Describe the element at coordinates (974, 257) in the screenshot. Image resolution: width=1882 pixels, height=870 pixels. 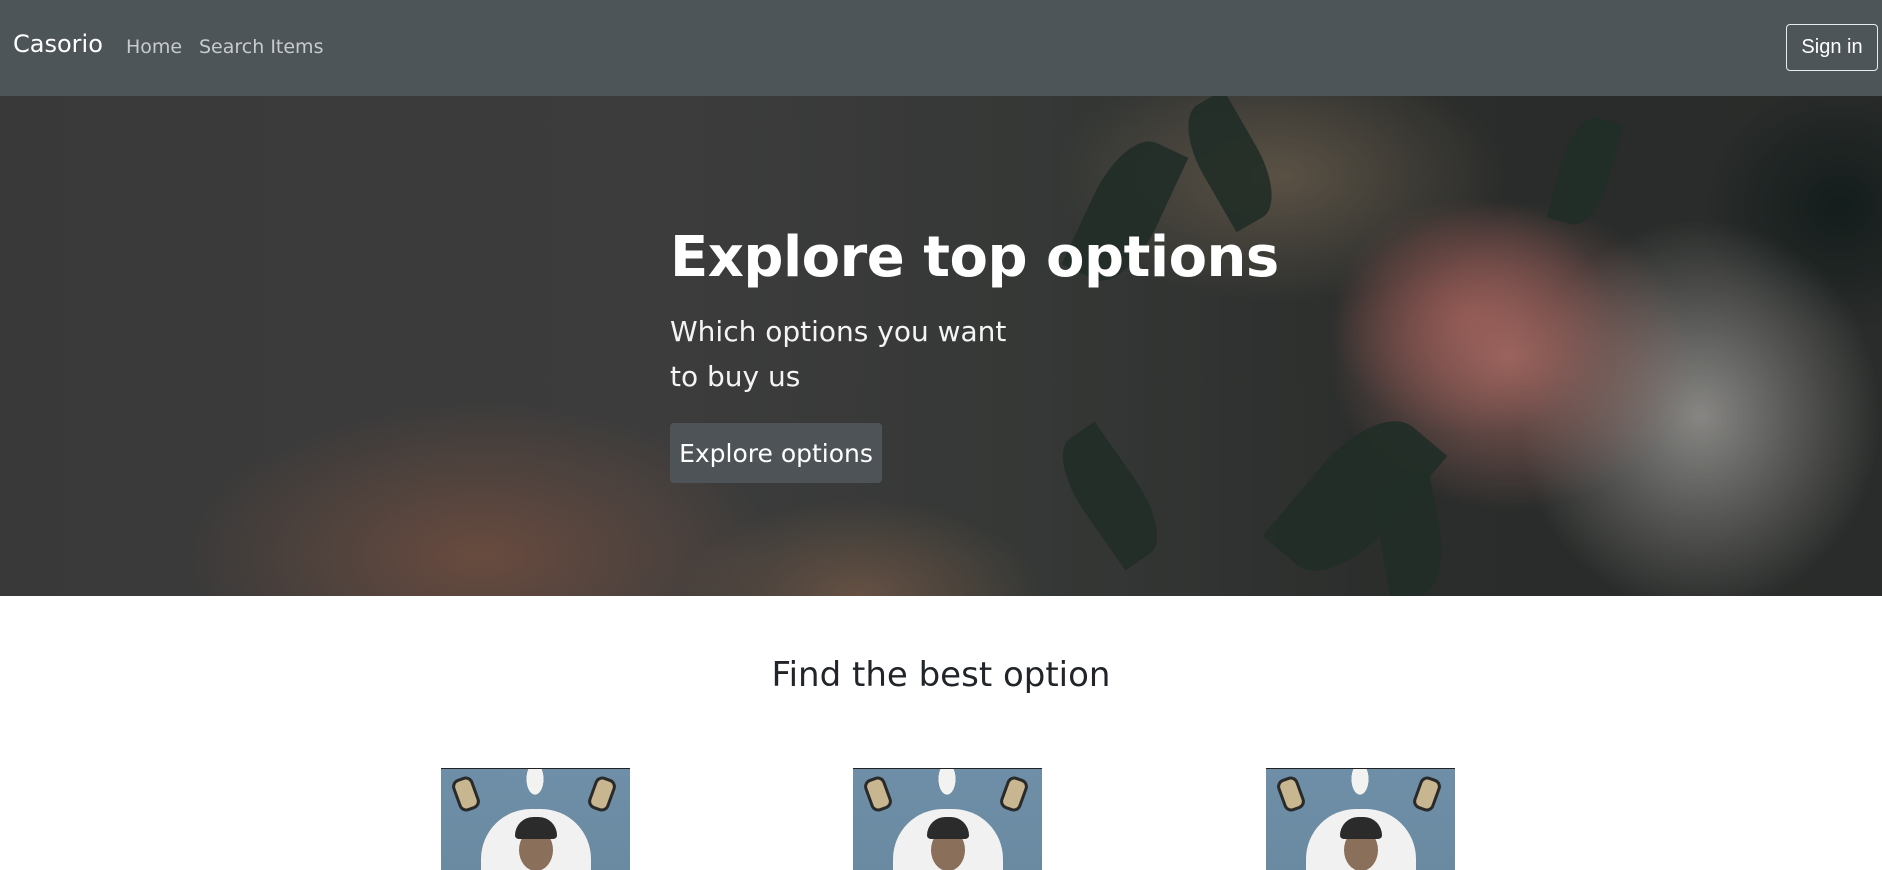
I see `hero-title: Explore top options` at that location.